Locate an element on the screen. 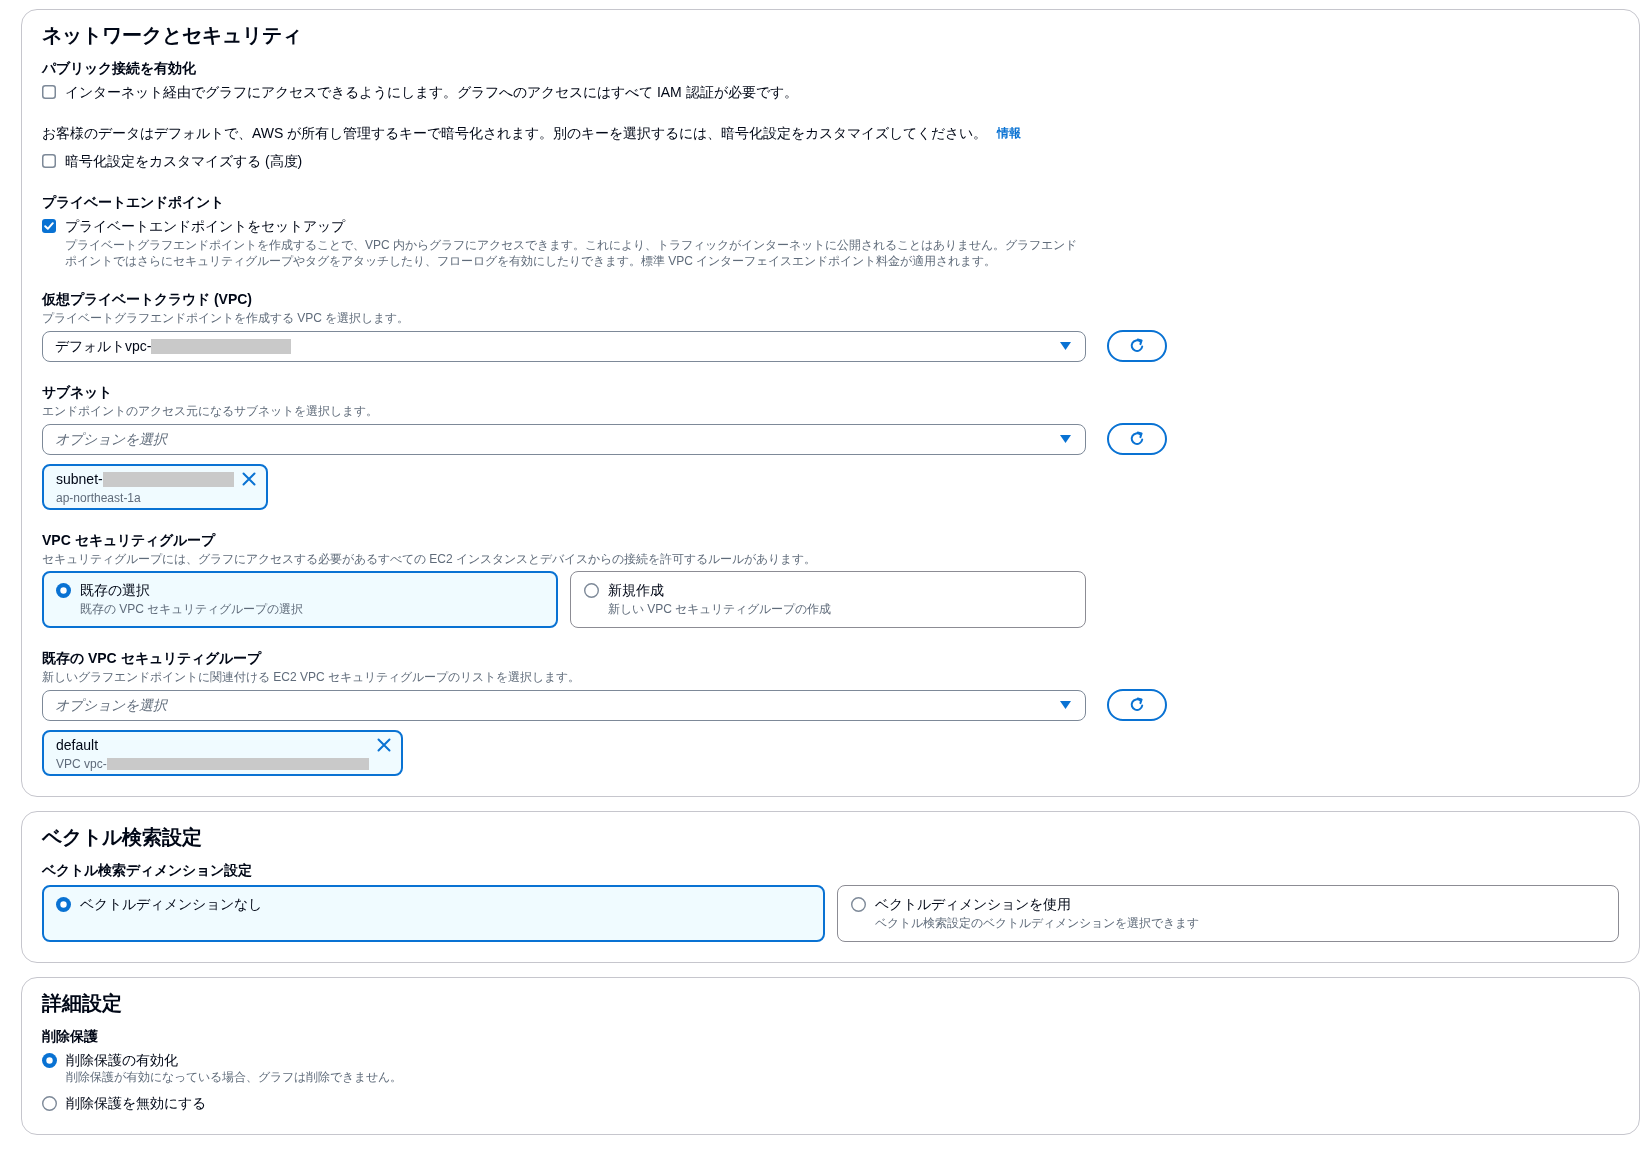 This screenshot has width=1648, height=1155. option-tile: 新規作成 新しい VPC セキュリティグループの作成 is located at coordinates (828, 599).